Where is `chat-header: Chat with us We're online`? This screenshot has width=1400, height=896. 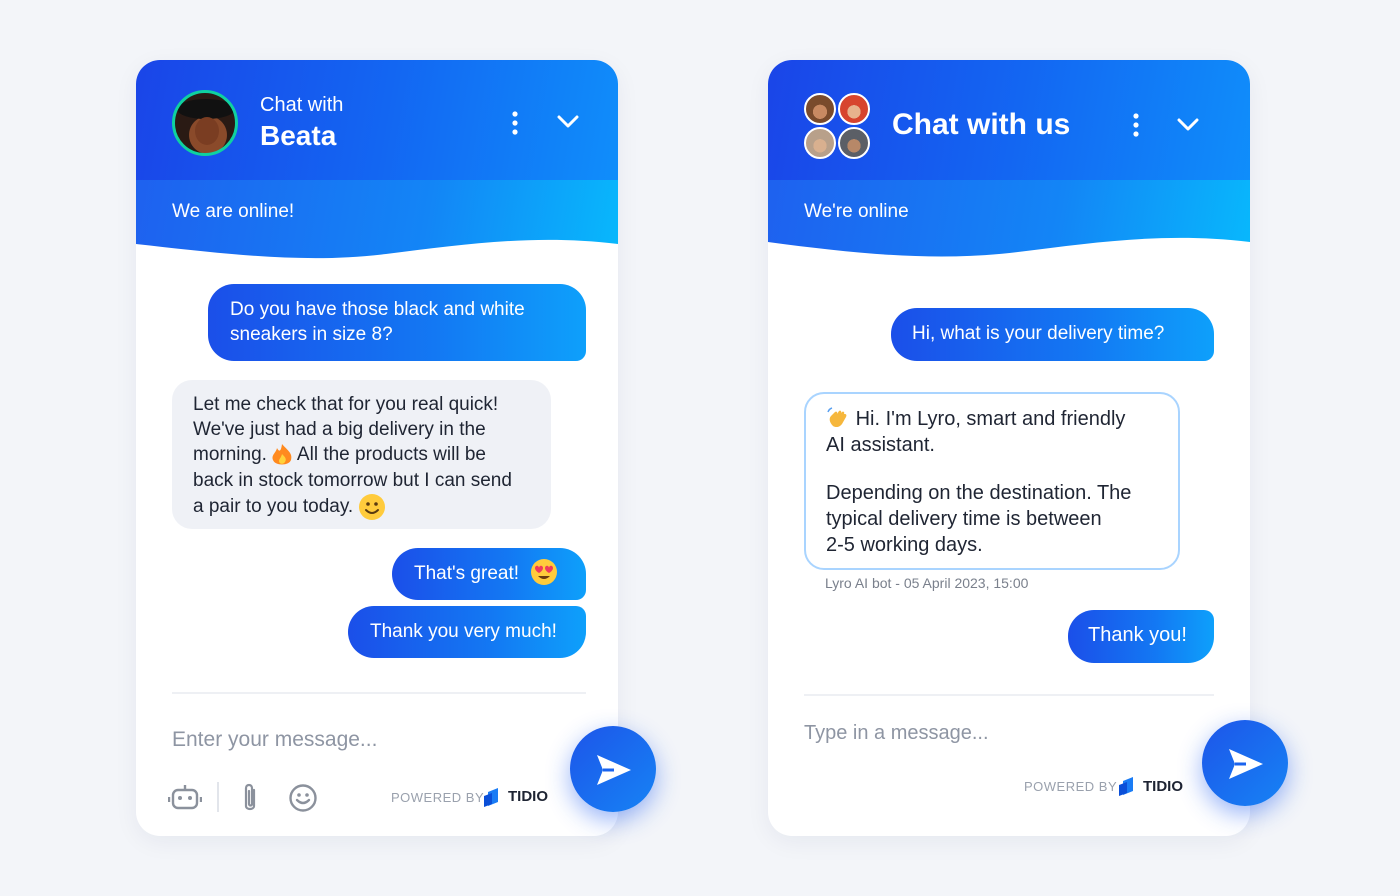
chat-header: Chat with us We're online is located at coordinates (1009, 160).